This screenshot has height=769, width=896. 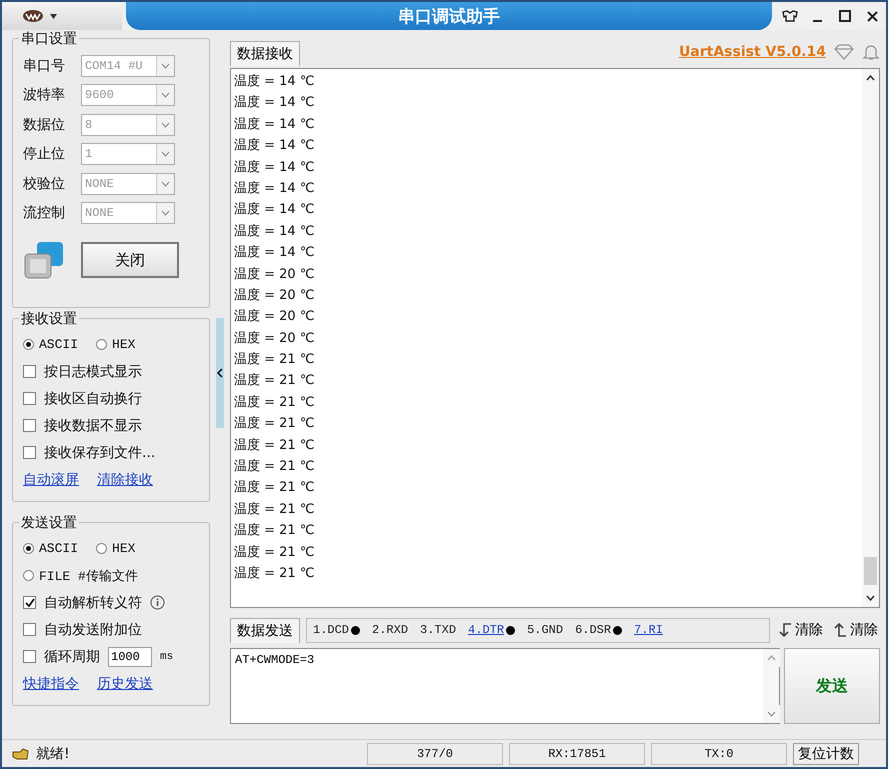 What do you see at coordinates (492, 630) in the screenshot?
I see `pin-link: 4.DTR` at bounding box center [492, 630].